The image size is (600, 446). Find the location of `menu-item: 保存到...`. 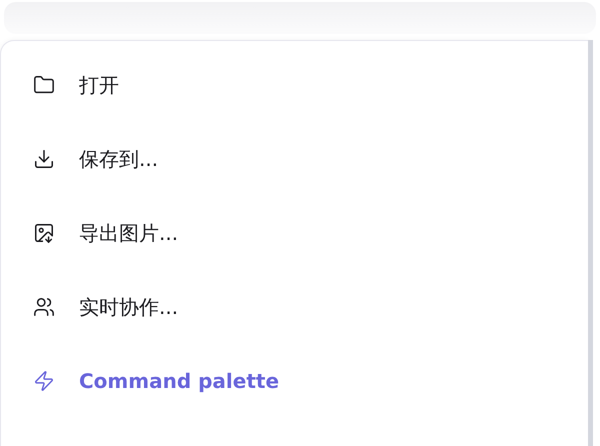

menu-item: 保存到... is located at coordinates (310, 159).